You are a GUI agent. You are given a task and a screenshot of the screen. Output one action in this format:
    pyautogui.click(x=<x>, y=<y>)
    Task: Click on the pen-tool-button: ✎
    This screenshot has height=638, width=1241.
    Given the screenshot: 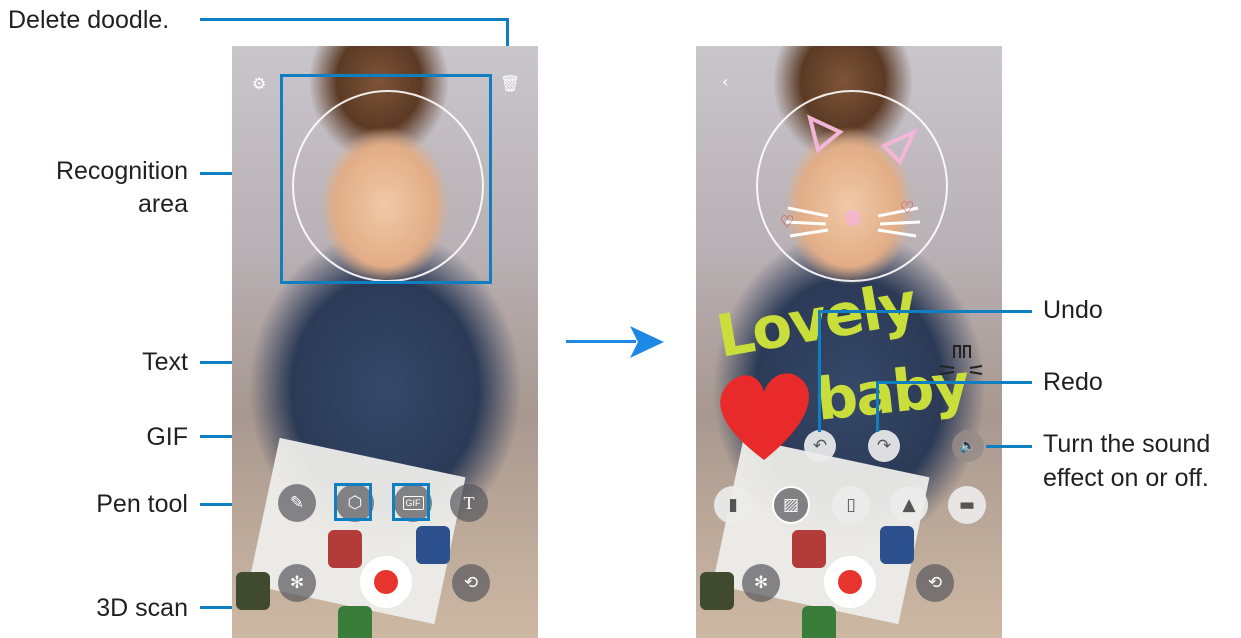 What is the action you would take?
    pyautogui.click(x=297, y=503)
    